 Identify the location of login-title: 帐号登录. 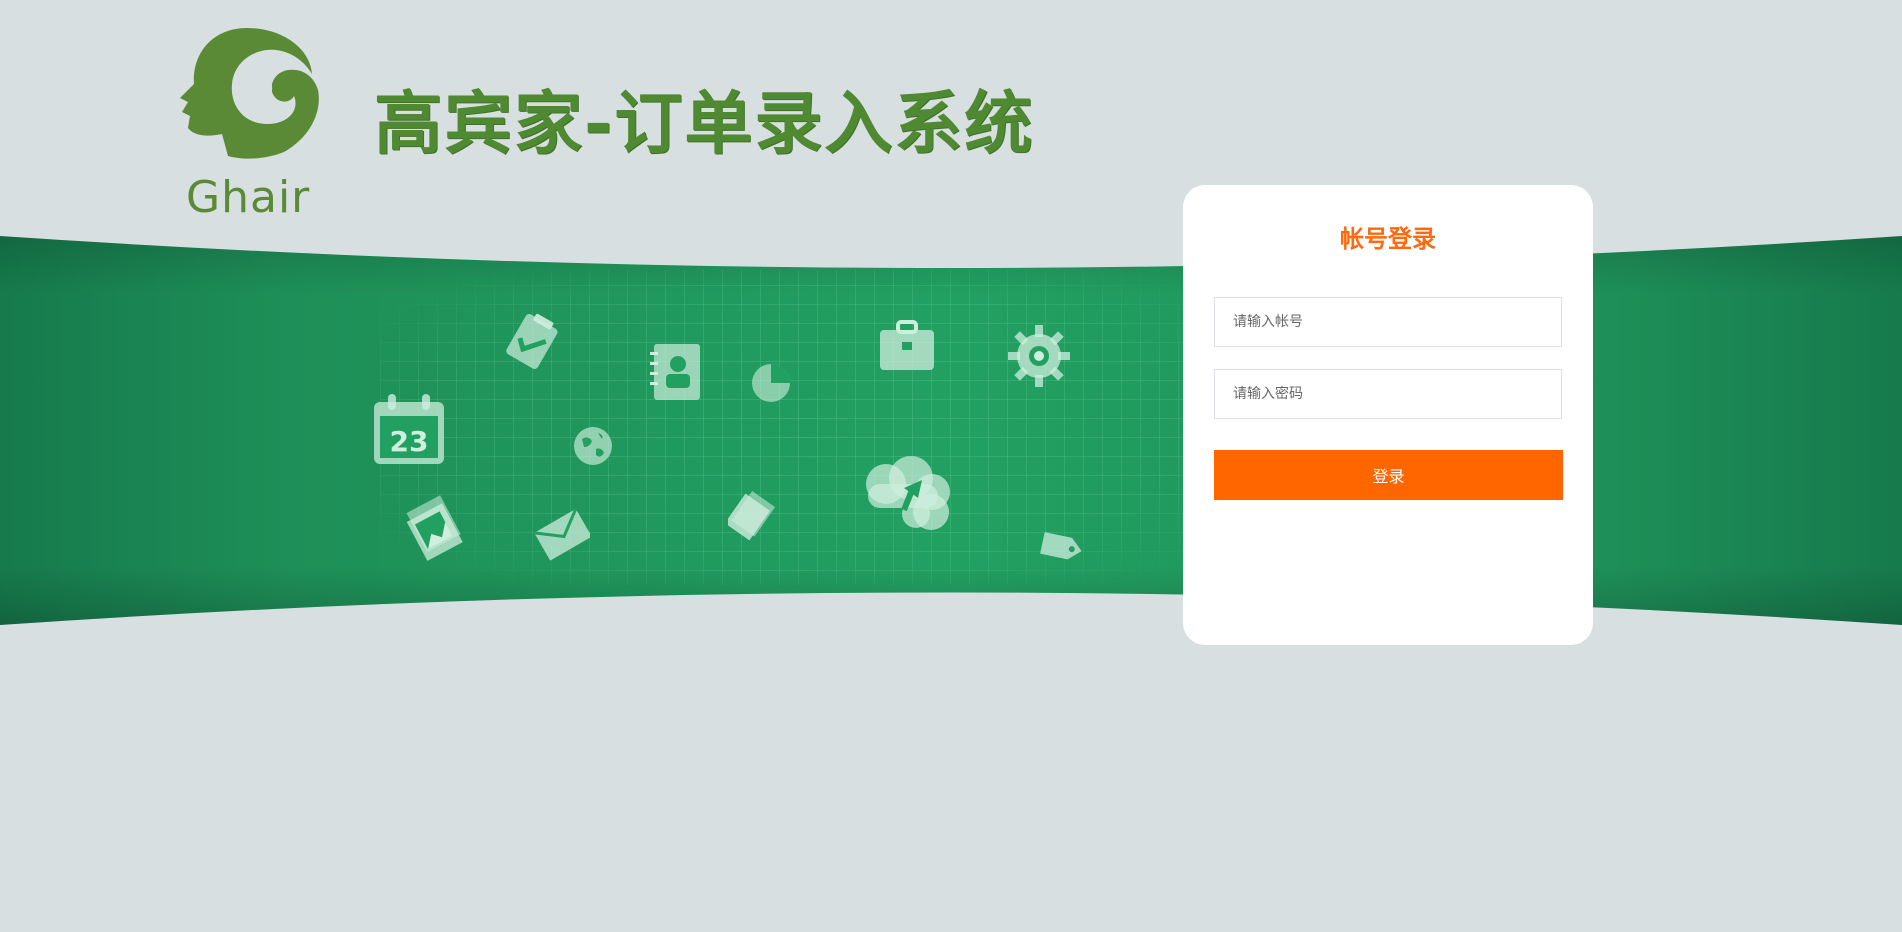
(1388, 239).